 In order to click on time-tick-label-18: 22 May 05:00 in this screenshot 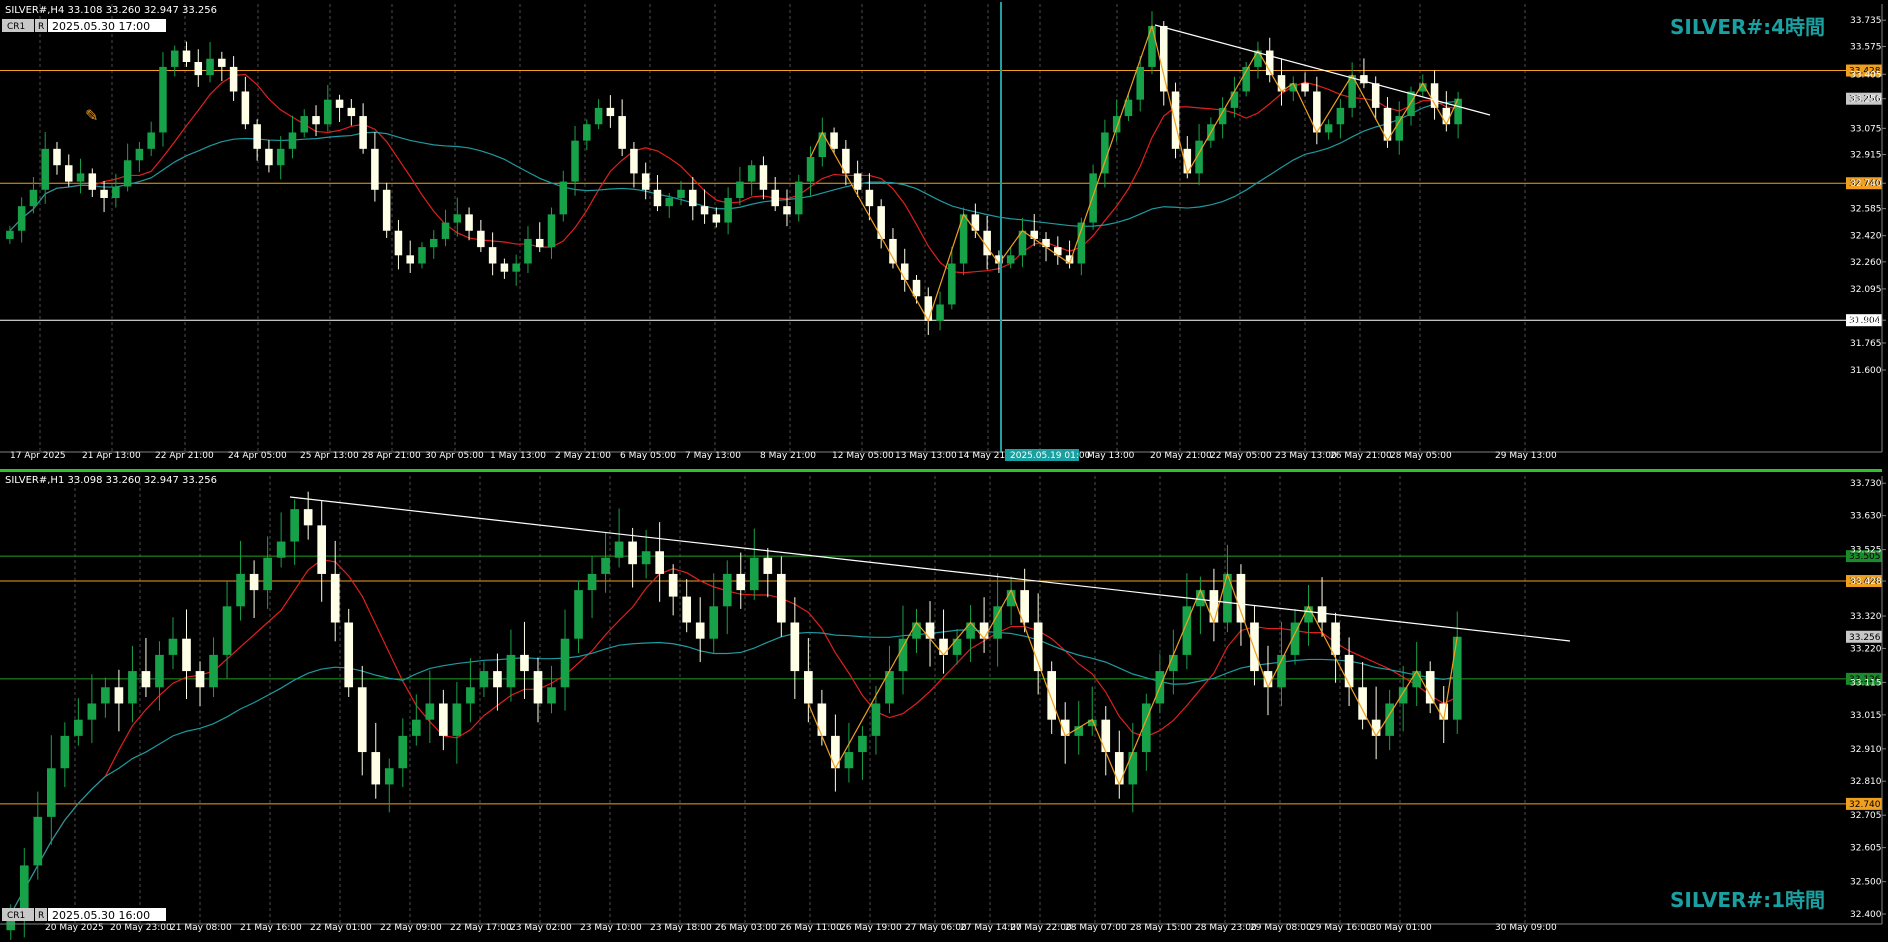, I will do `click(1241, 456)`.